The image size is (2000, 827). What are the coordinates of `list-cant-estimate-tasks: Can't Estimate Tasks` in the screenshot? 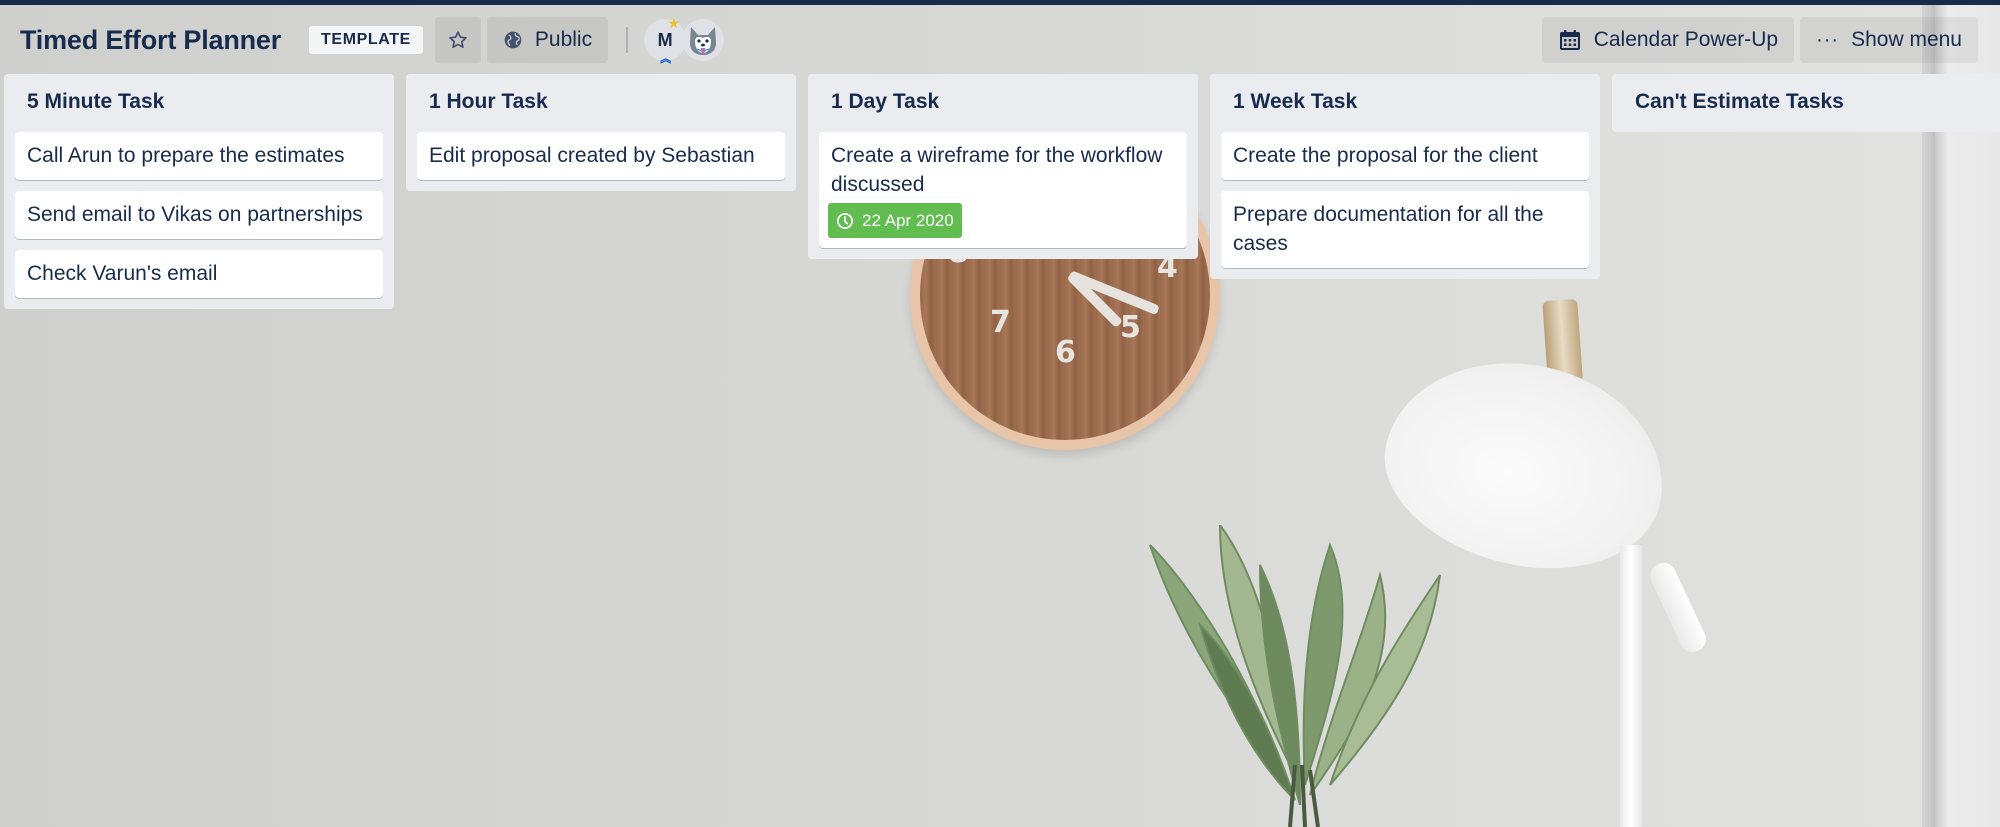 It's located at (1806, 103).